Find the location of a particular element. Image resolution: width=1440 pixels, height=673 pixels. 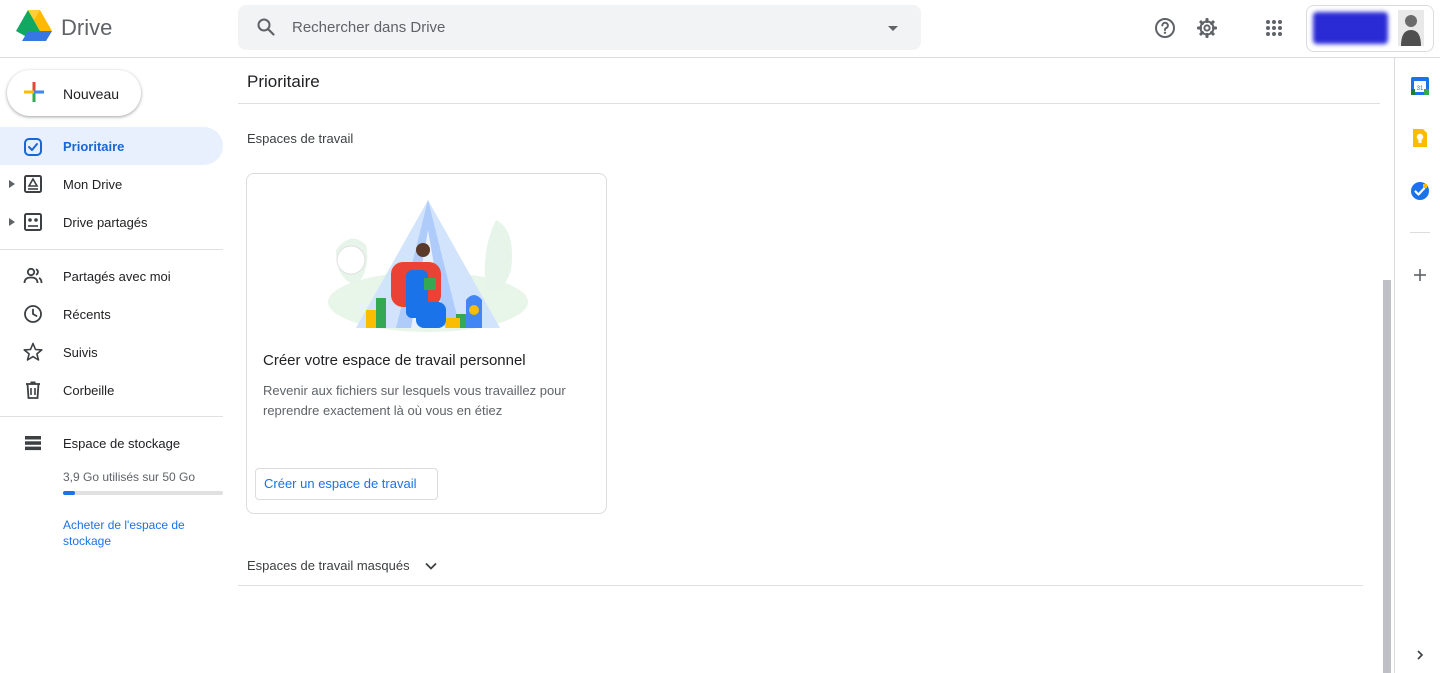

trash-icon is located at coordinates (33, 390).